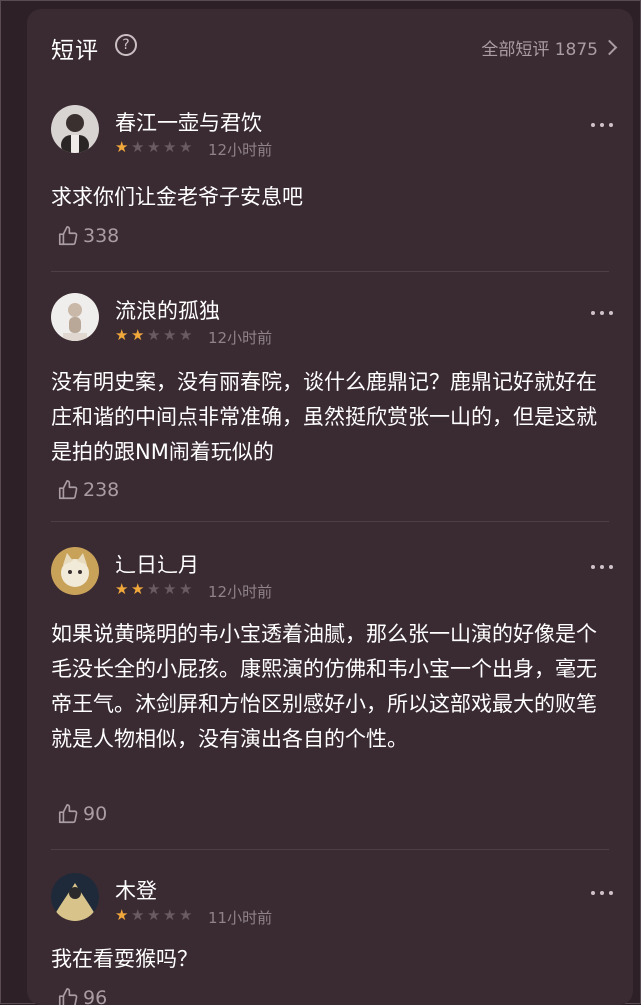 The width and height of the screenshot is (641, 1005). What do you see at coordinates (157, 564) in the screenshot?
I see `username: 辶日辶月` at bounding box center [157, 564].